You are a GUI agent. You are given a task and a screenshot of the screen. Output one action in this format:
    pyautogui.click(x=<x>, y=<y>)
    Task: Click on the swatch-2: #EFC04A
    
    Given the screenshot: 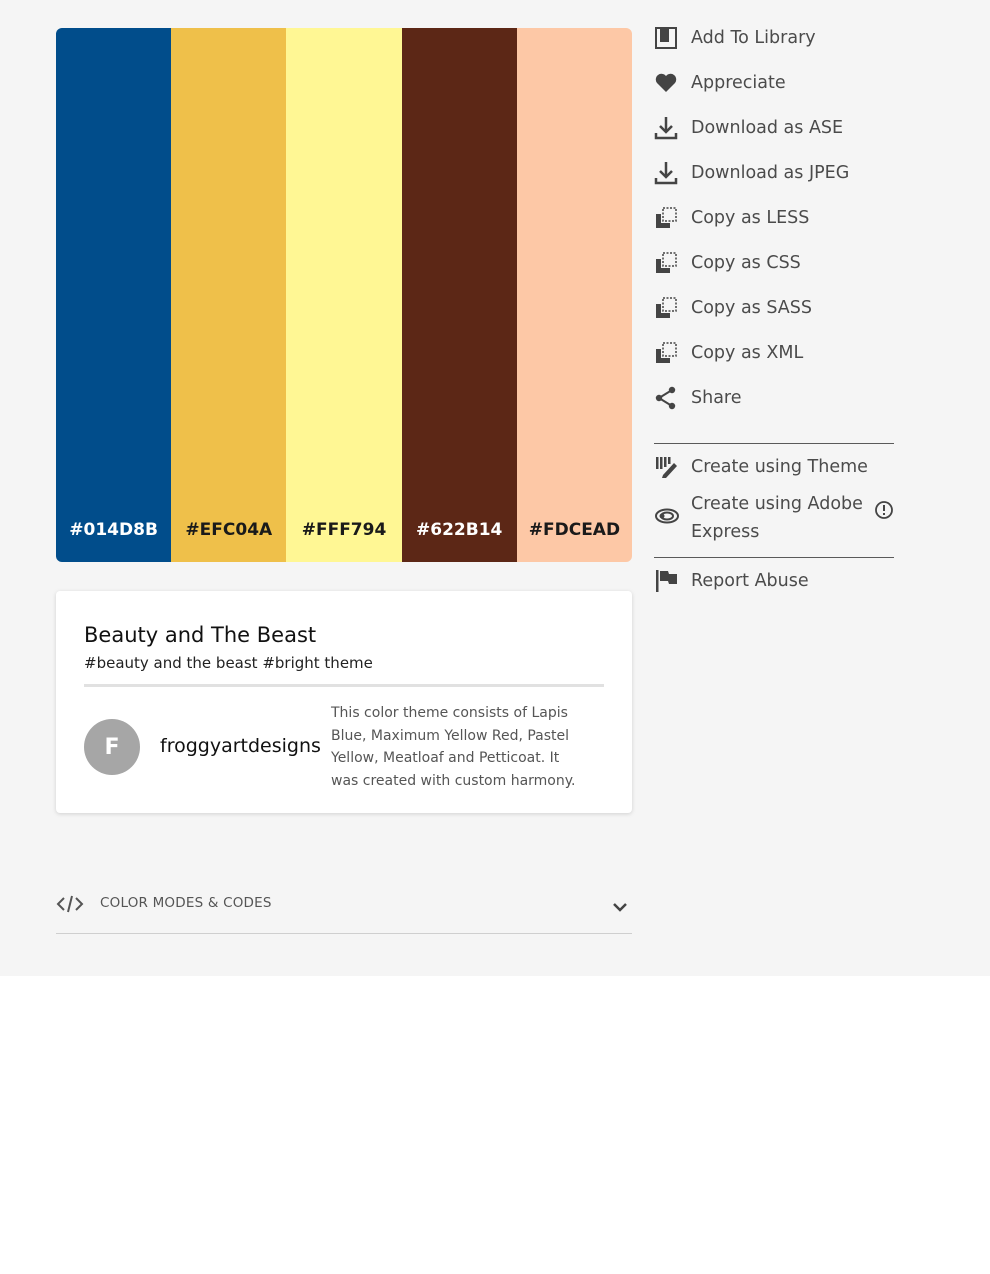 What is the action you would take?
    pyautogui.click(x=229, y=295)
    